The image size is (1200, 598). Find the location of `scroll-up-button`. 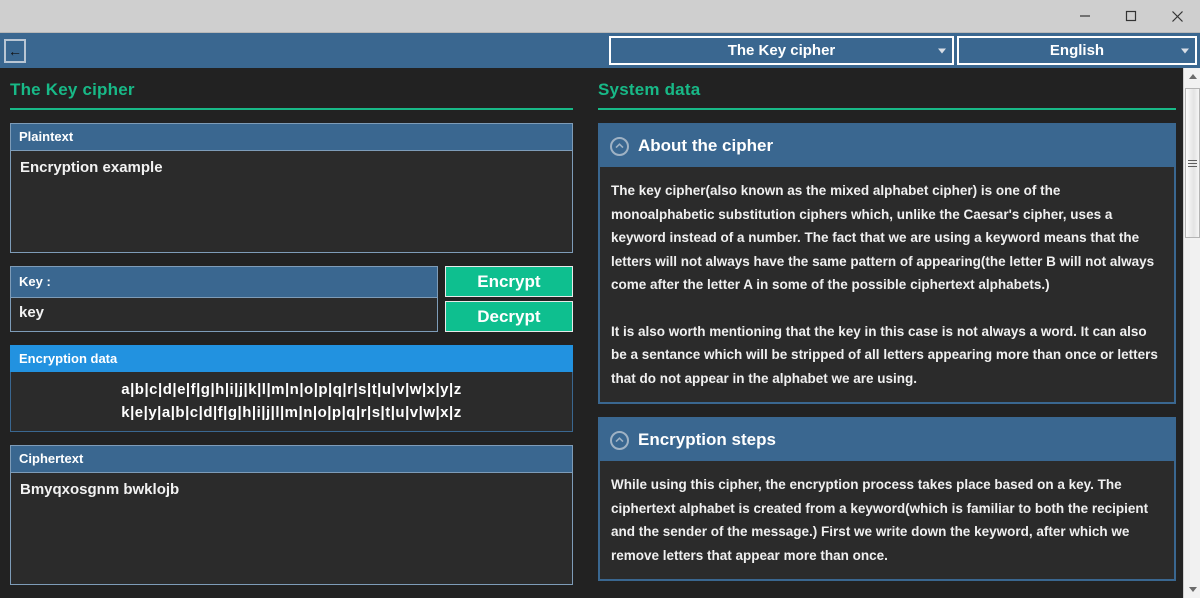

scroll-up-button is located at coordinates (1192, 76).